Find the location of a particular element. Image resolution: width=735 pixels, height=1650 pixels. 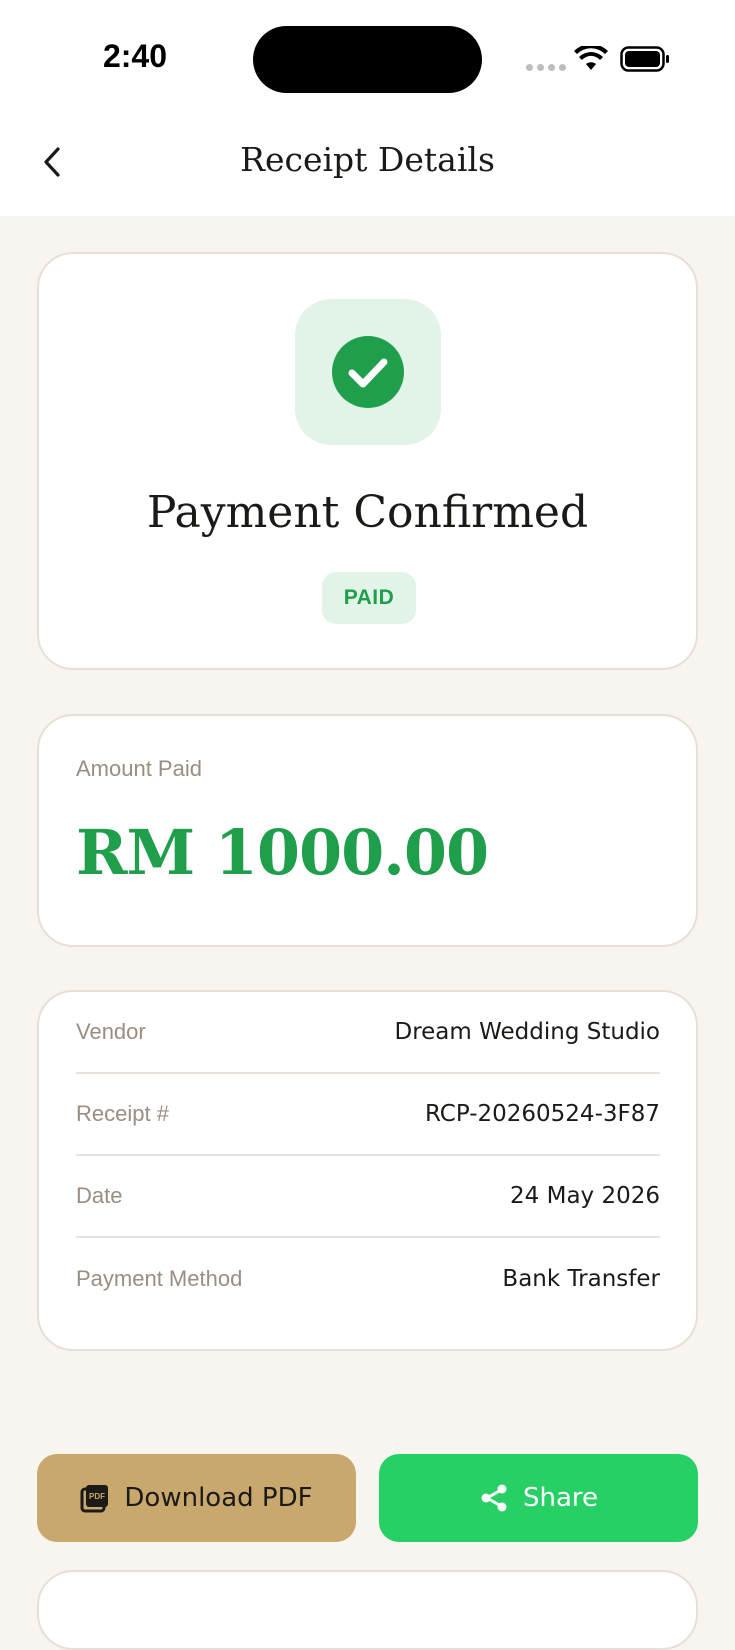

share-label: Share is located at coordinates (560, 1498).